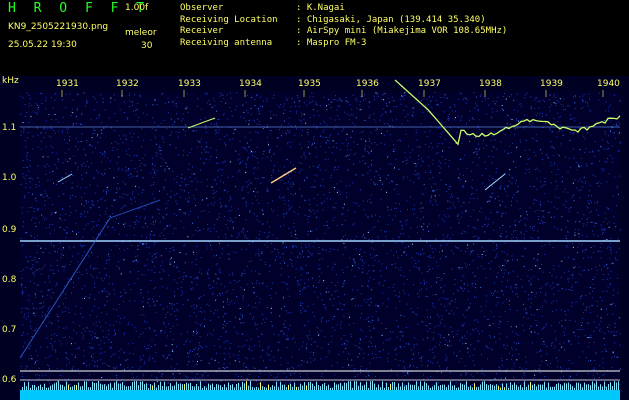 The image size is (629, 400). What do you see at coordinates (226, 42) in the screenshot?
I see `antenna-label: Receiving antenna` at bounding box center [226, 42].